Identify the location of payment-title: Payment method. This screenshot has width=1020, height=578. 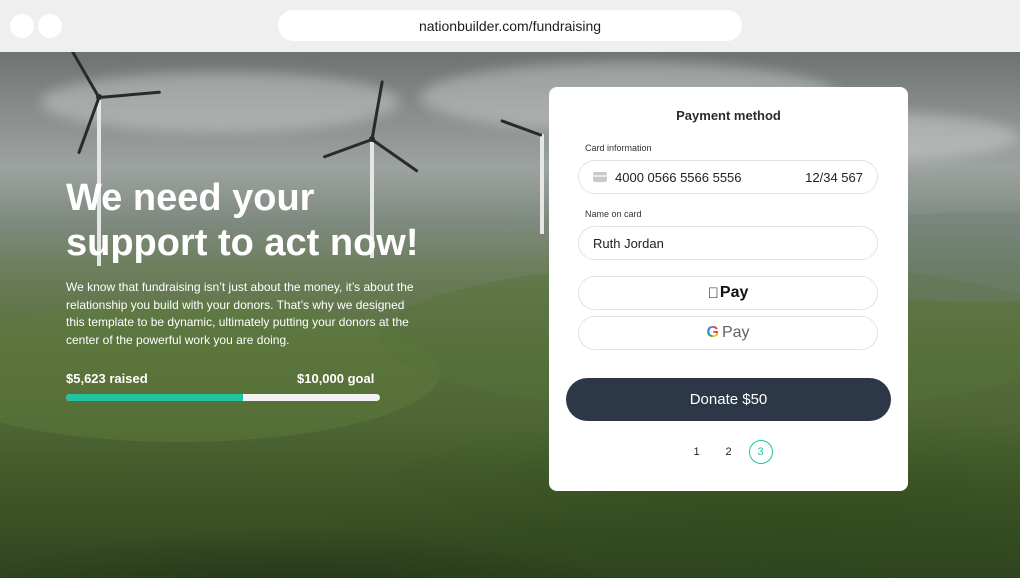
(728, 115).